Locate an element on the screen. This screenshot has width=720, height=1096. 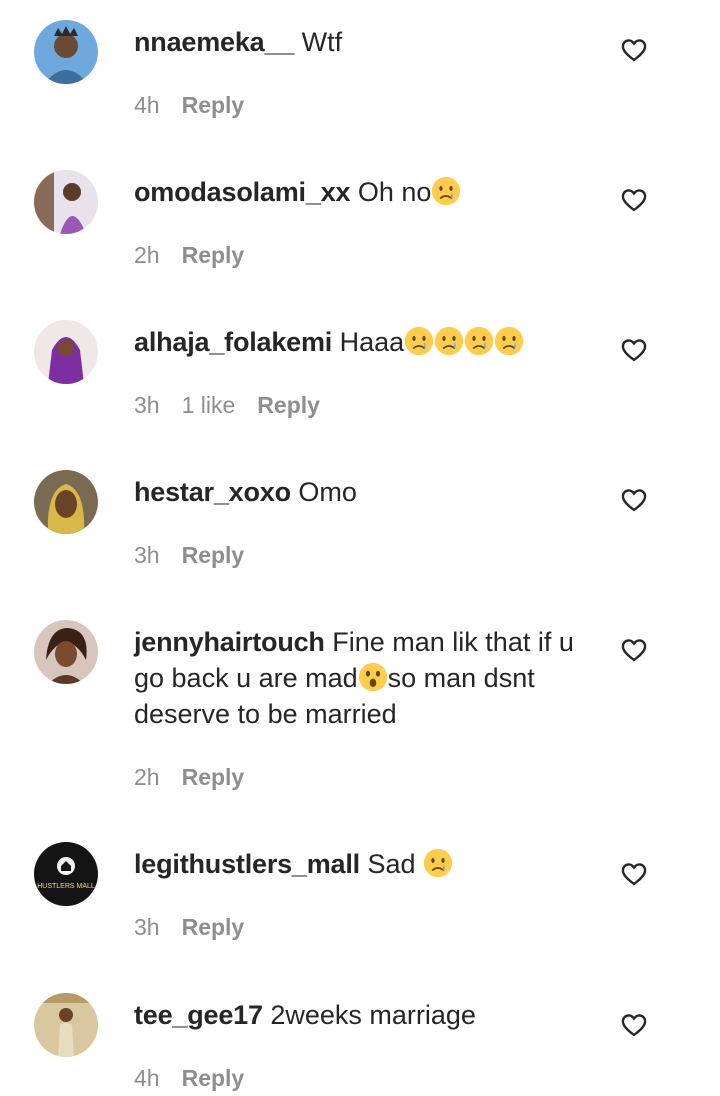
comment-username: tee_gee17 is located at coordinates (198, 1015).